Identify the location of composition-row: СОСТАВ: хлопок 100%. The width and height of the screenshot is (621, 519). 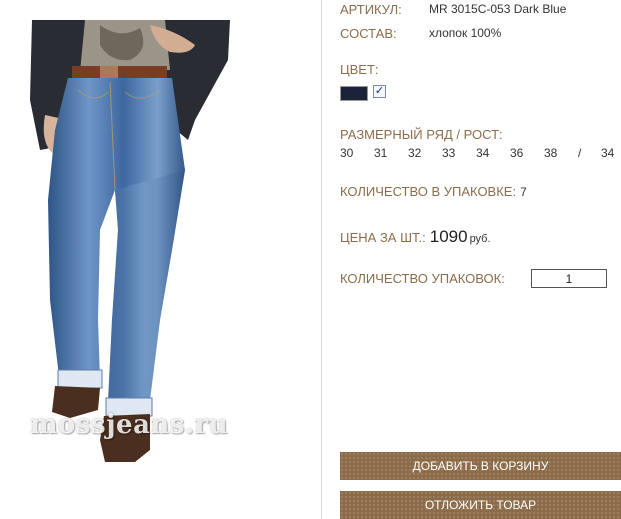
(420, 34).